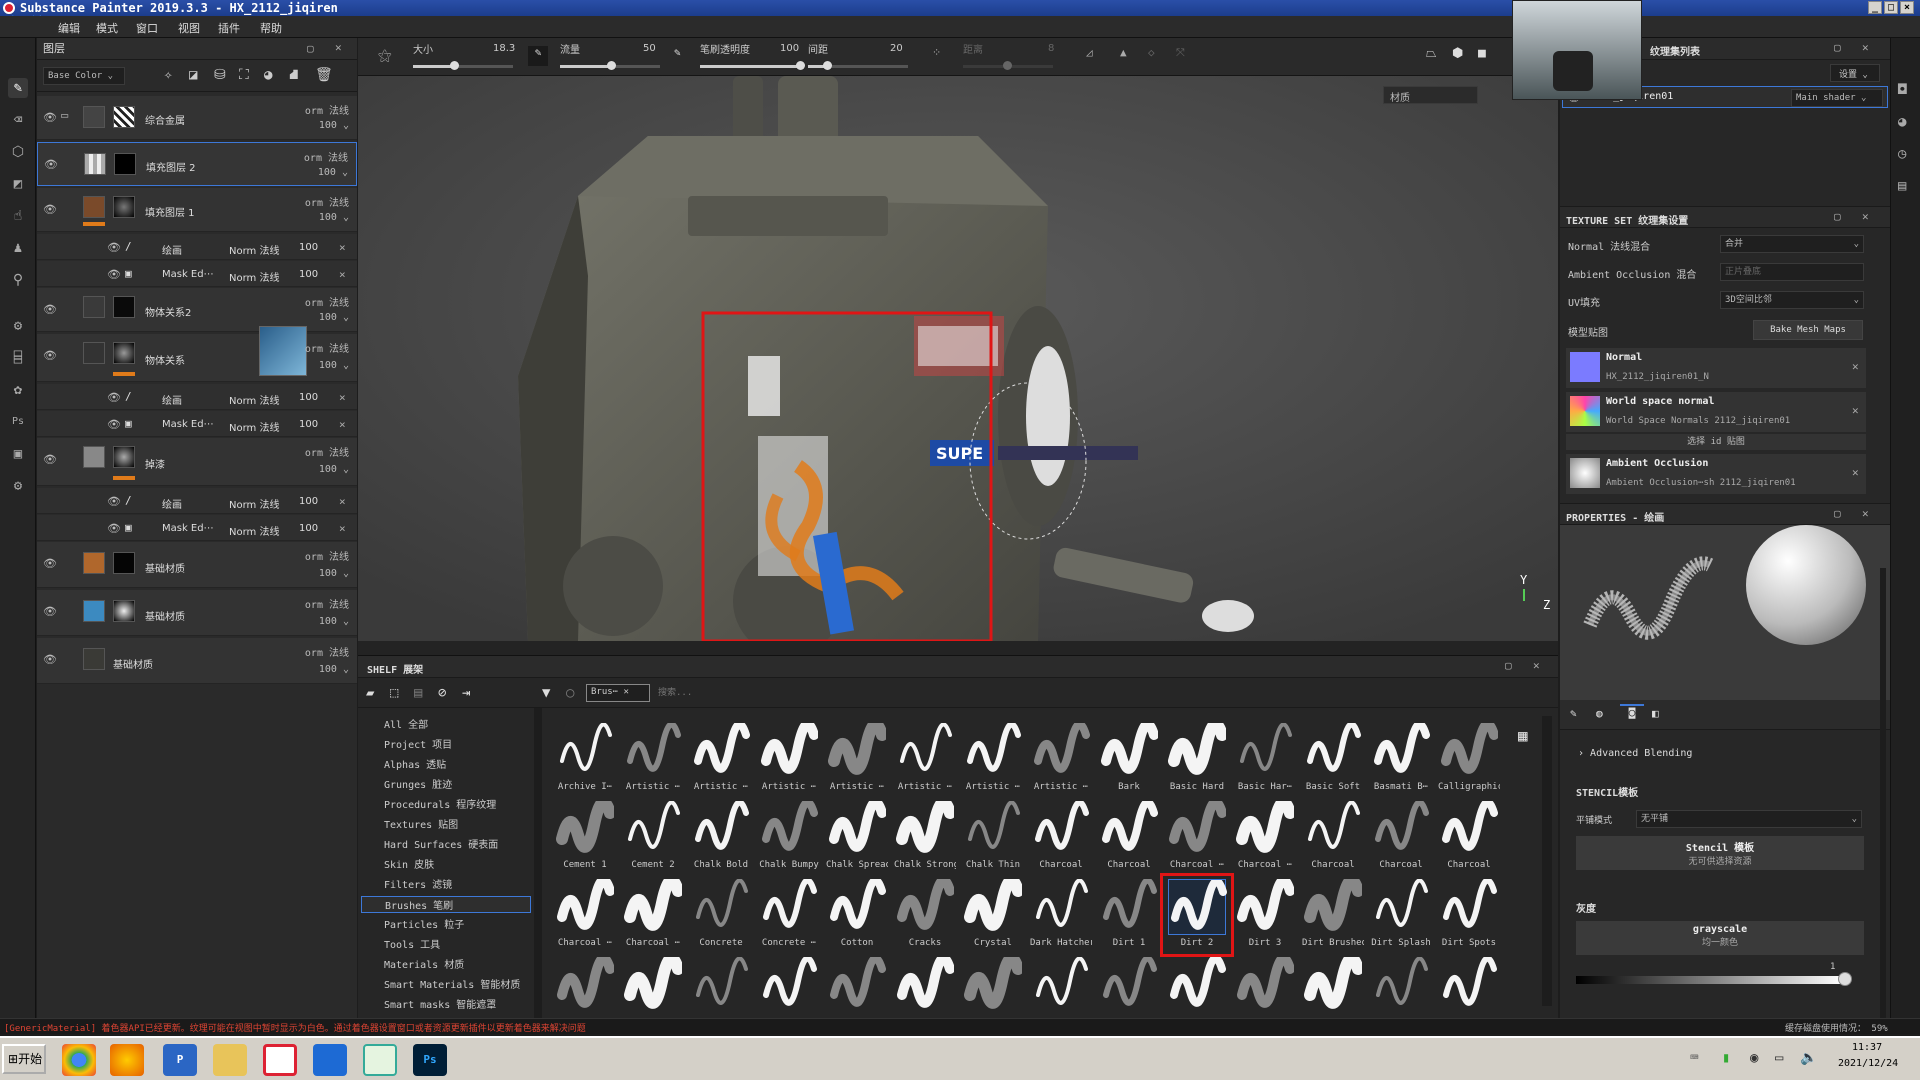 Image resolution: width=1920 pixels, height=1080 pixels. I want to click on layer-row: 👁 ▭ 综合金属 orm 法线 100 ⌄, so click(197, 118).